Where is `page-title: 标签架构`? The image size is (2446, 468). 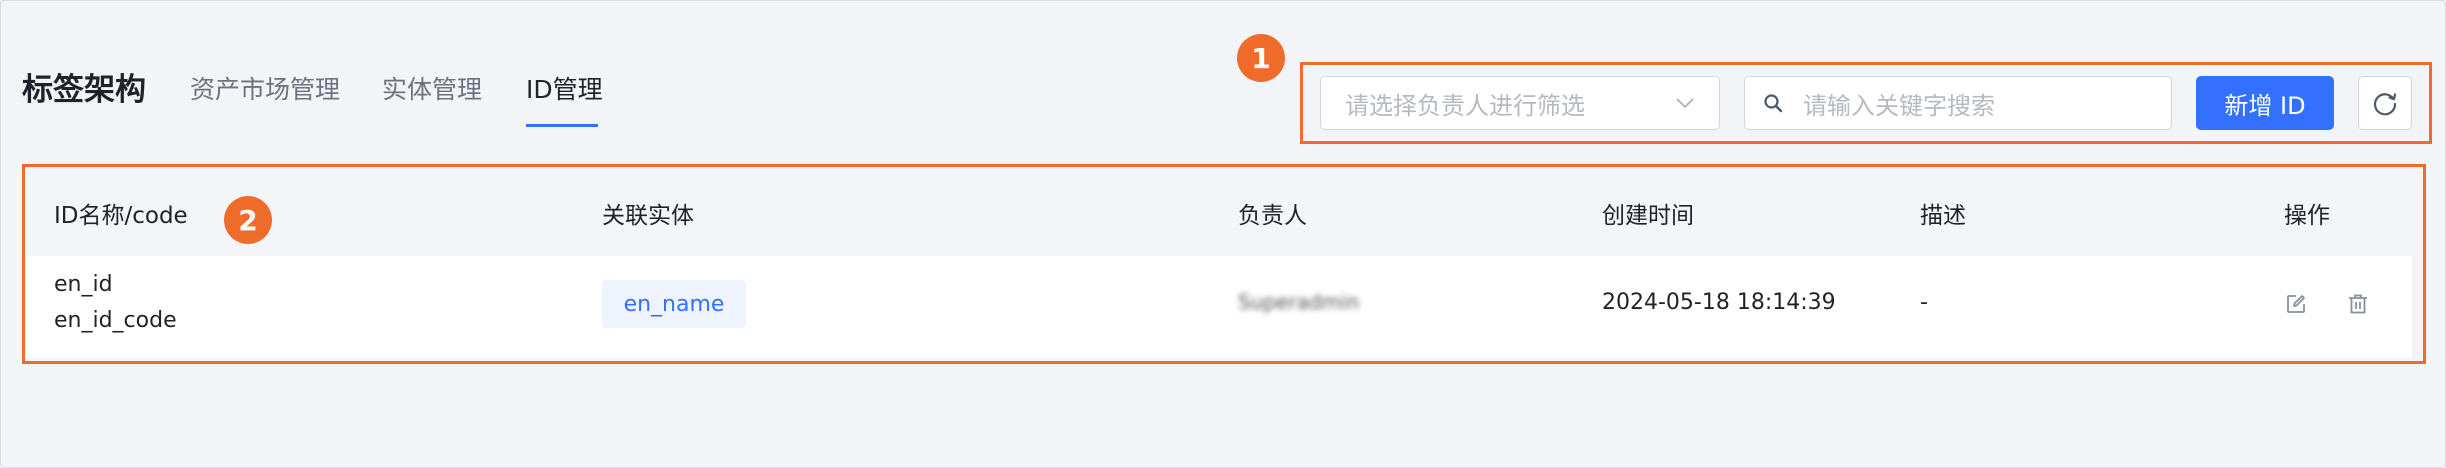
page-title: 标签架构 is located at coordinates (84, 90).